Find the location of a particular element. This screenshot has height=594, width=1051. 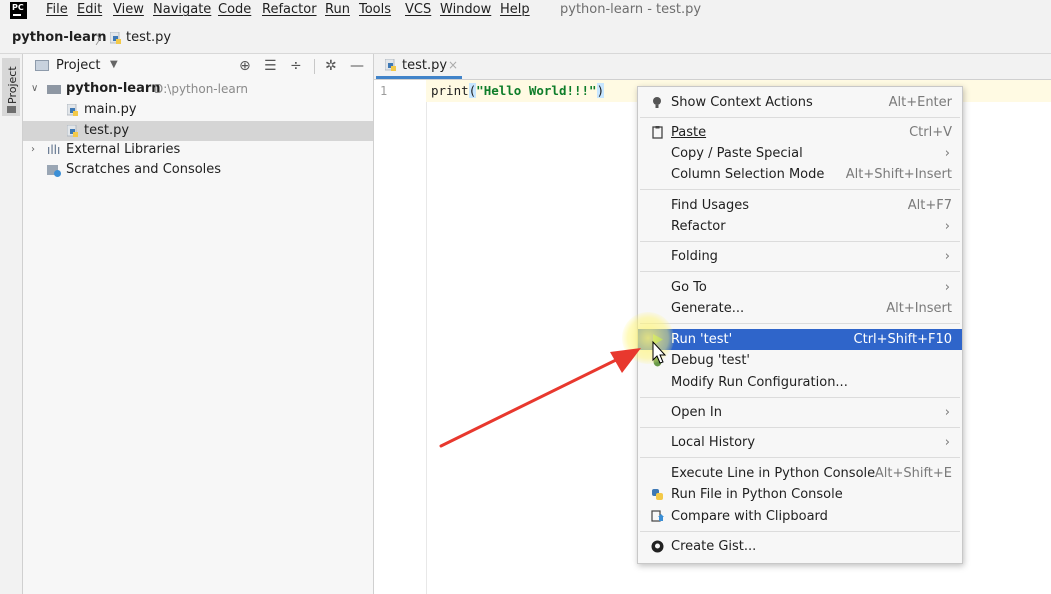

header-divider is located at coordinates (314, 66).